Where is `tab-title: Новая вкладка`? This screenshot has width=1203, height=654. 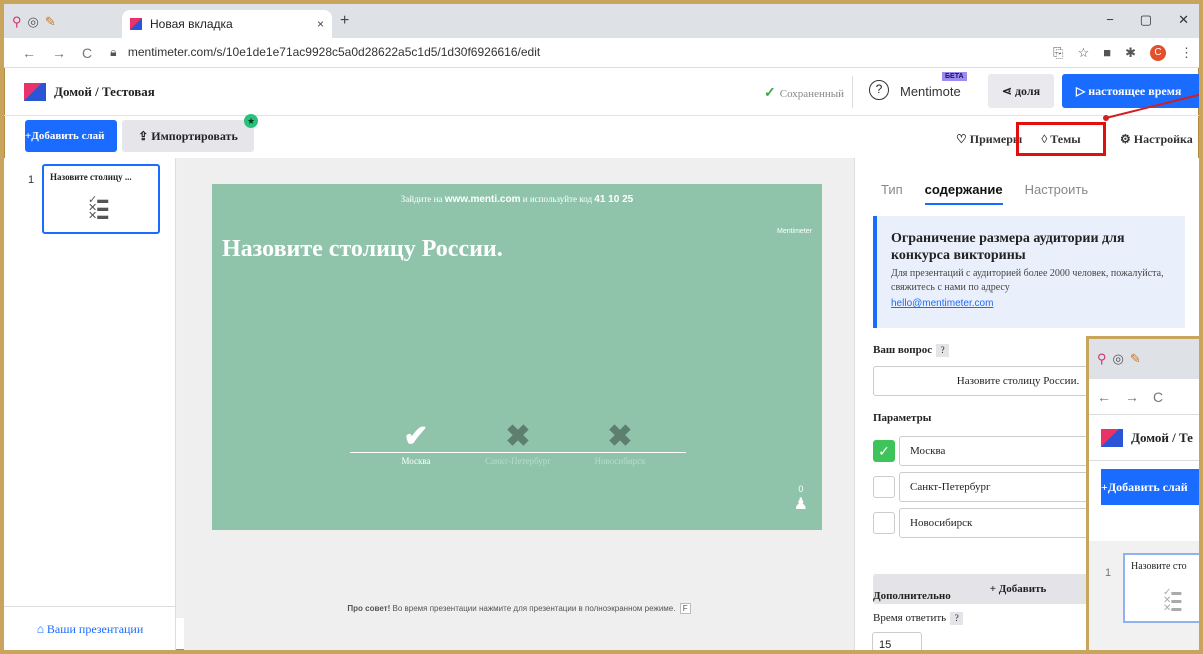
tab-title: Новая вкладка is located at coordinates (191, 24).